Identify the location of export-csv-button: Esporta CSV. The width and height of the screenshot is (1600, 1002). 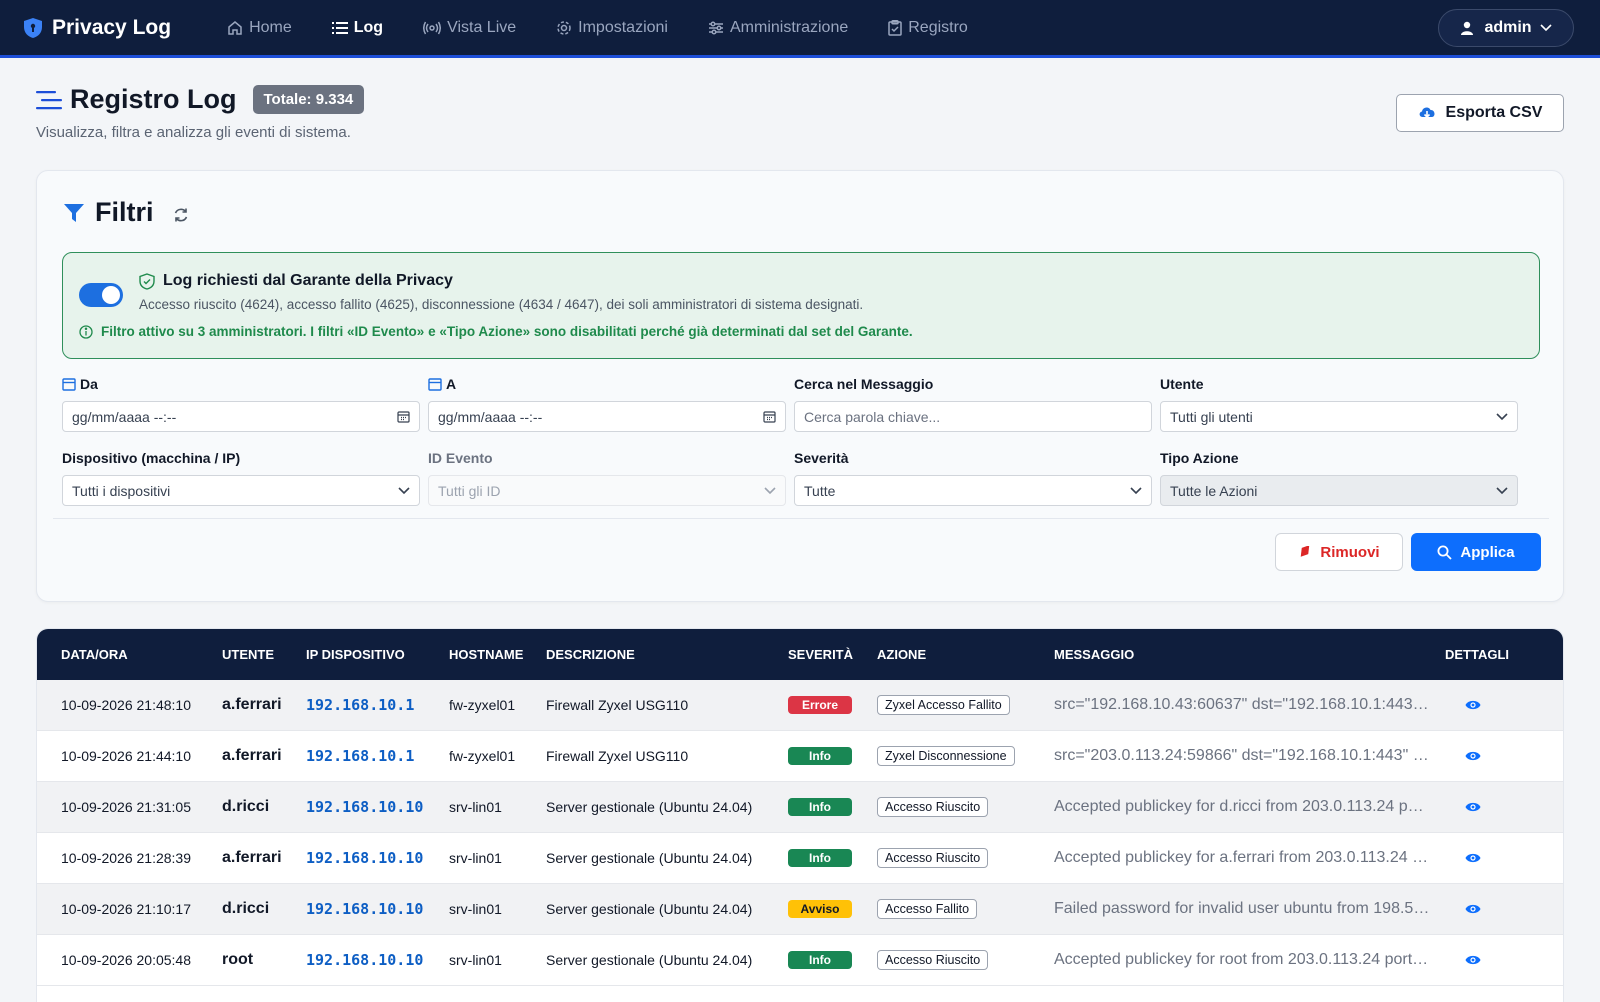
(1480, 113).